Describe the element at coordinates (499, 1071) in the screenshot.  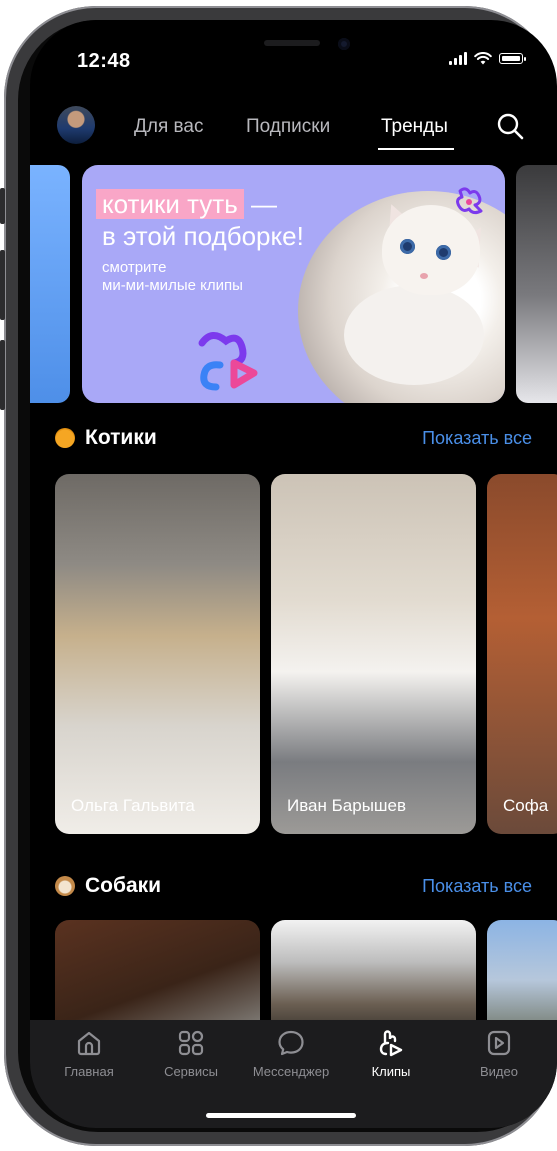
I see `tab-label: Видео` at that location.